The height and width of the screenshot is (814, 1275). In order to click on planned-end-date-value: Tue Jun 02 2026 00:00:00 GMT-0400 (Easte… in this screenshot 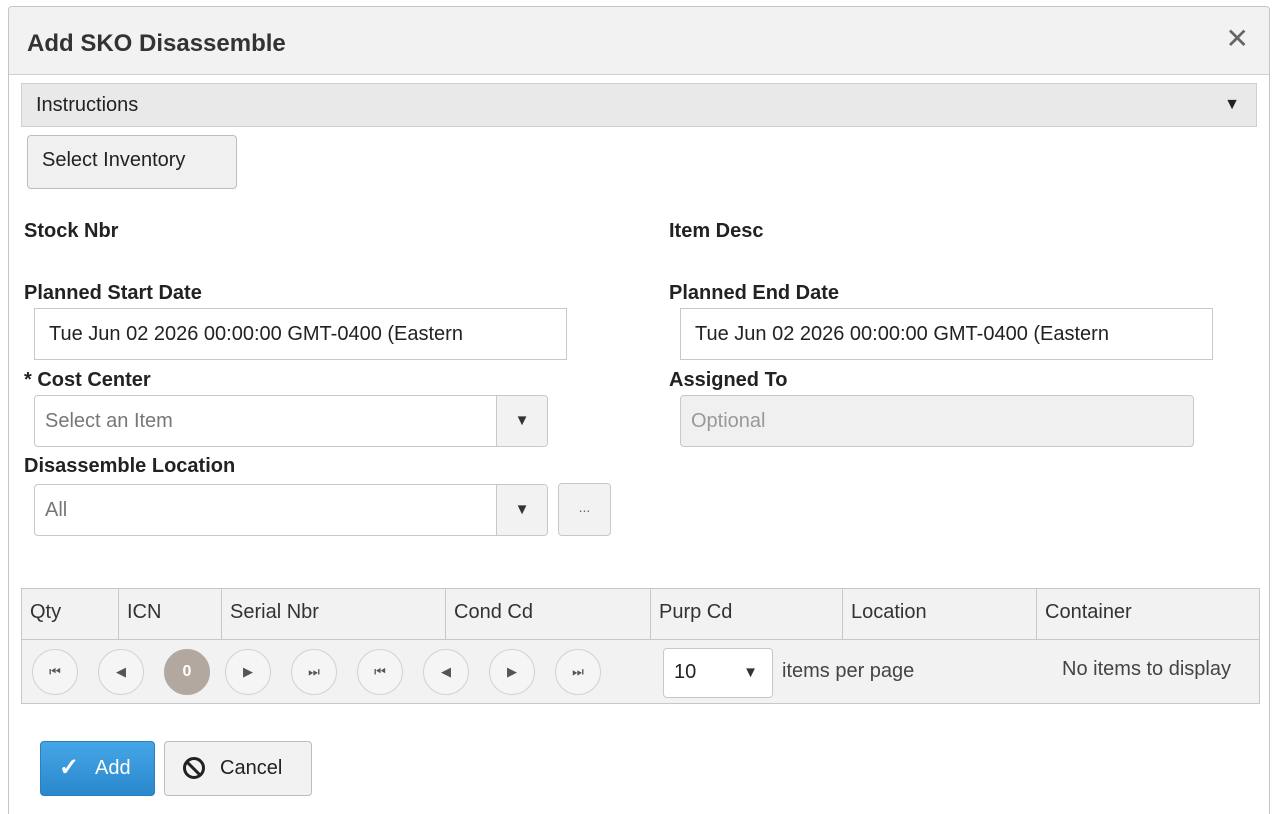, I will do `click(902, 334)`.